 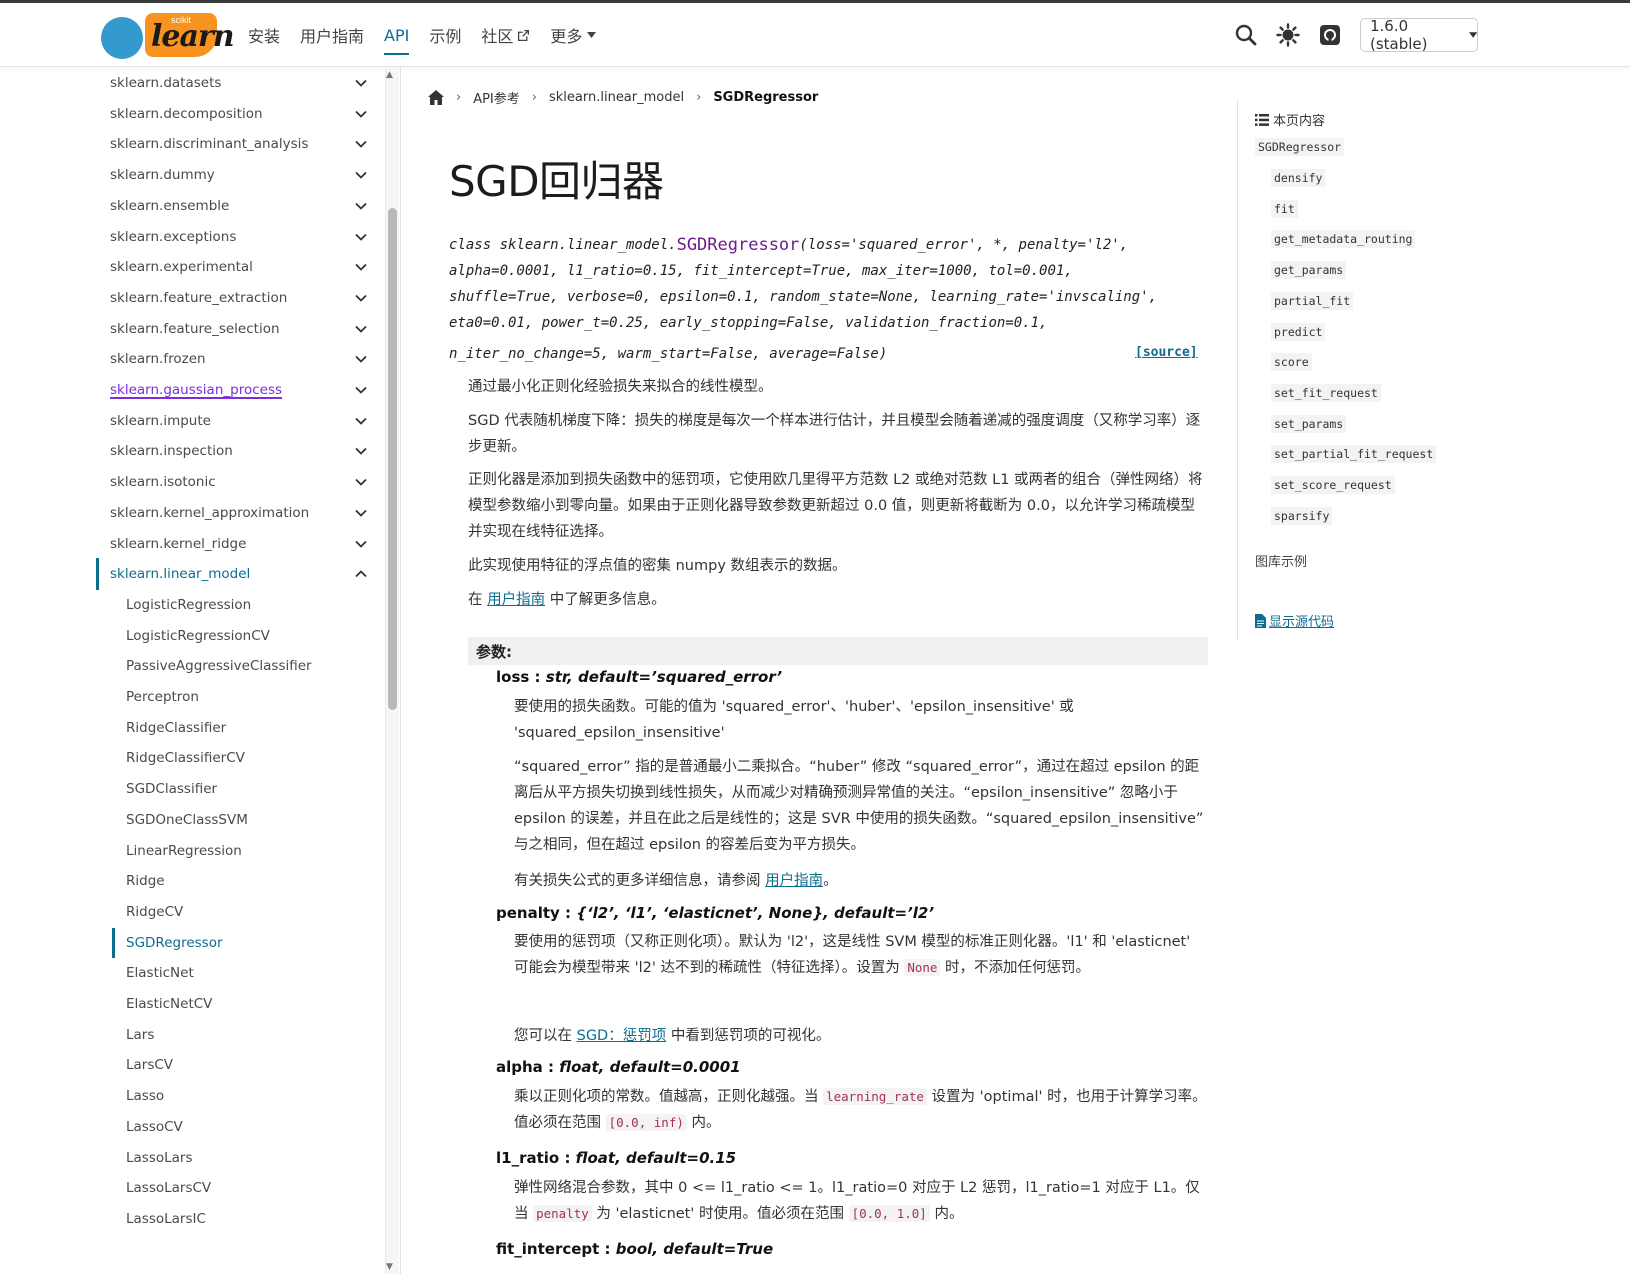 What do you see at coordinates (140, 1034) in the screenshot?
I see `sidebar-sub-label: Lars` at bounding box center [140, 1034].